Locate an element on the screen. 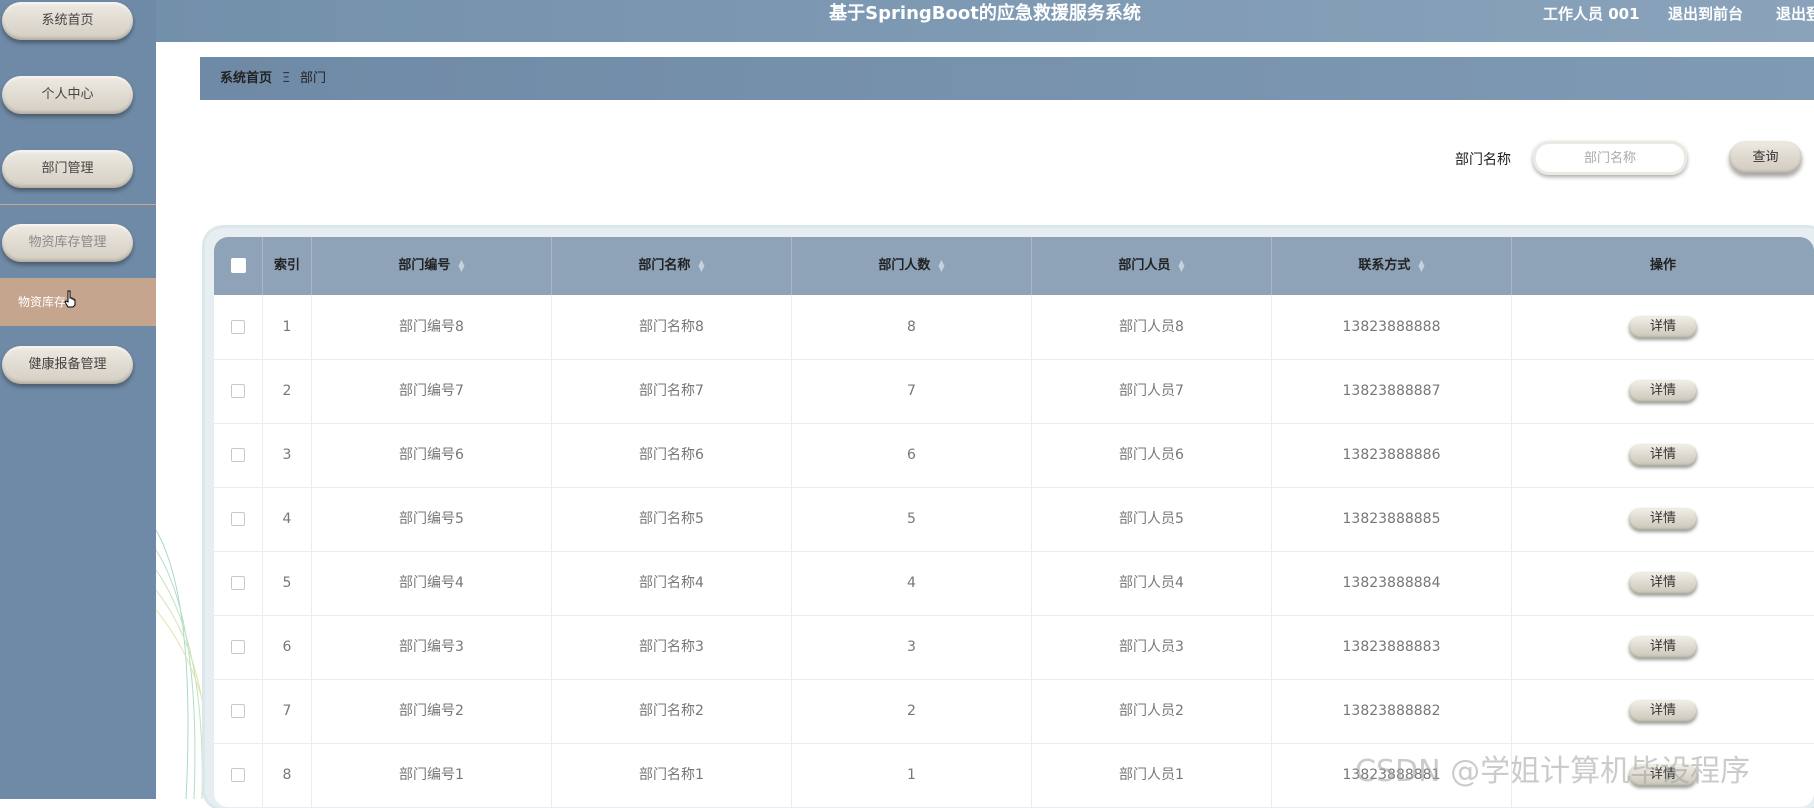 The width and height of the screenshot is (1814, 808). column-header-code-label: 部门编号 is located at coordinates (424, 265).